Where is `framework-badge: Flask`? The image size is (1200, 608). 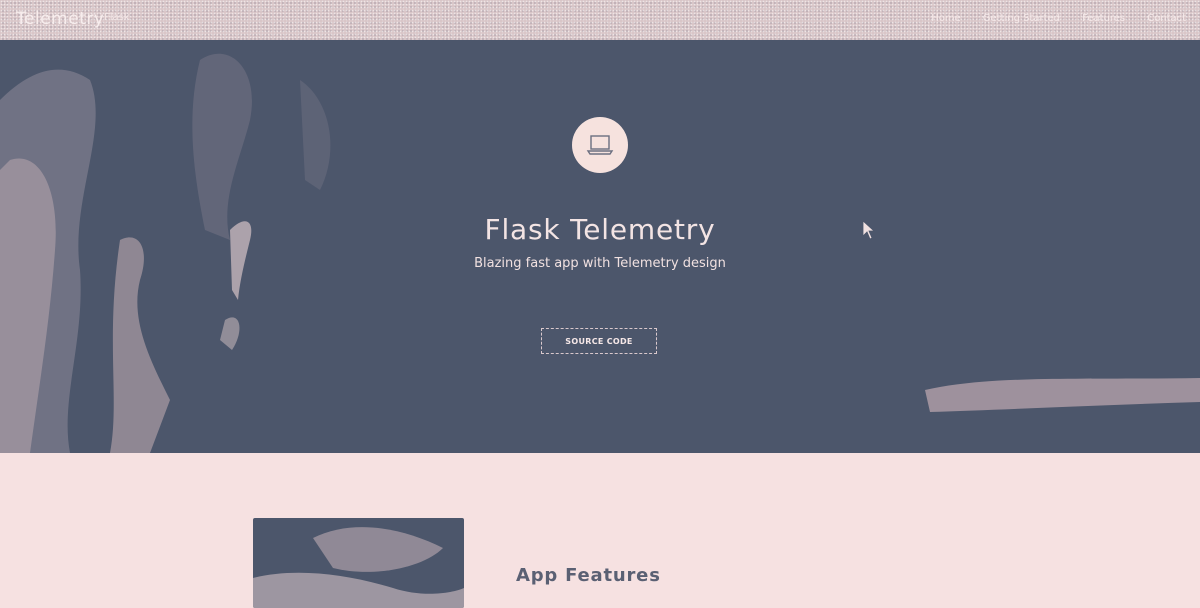 framework-badge: Flask is located at coordinates (117, 17).